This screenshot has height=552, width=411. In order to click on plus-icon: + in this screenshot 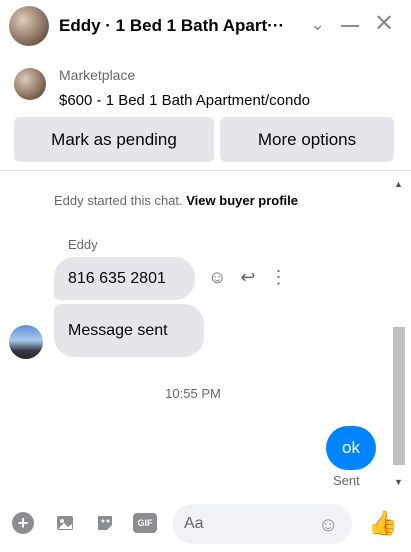, I will do `click(23, 523)`.